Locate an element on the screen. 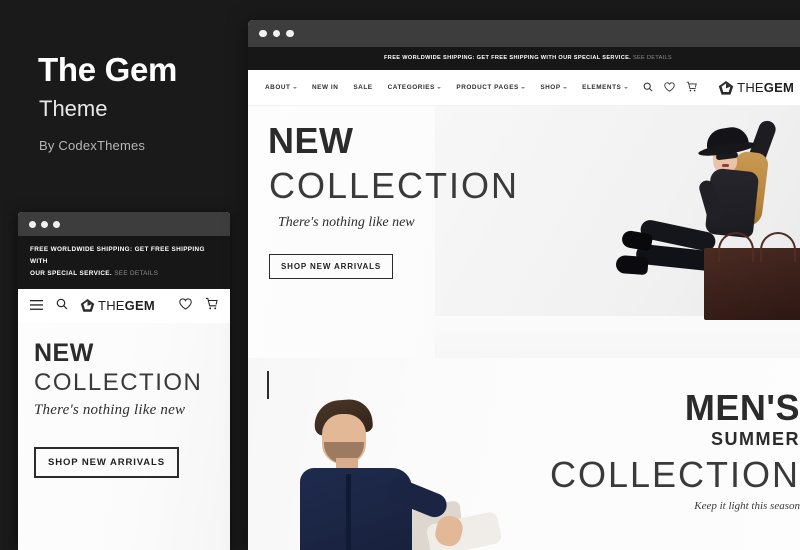 This screenshot has width=800, height=550. theme-subtitle: Theme is located at coordinates (73, 108).